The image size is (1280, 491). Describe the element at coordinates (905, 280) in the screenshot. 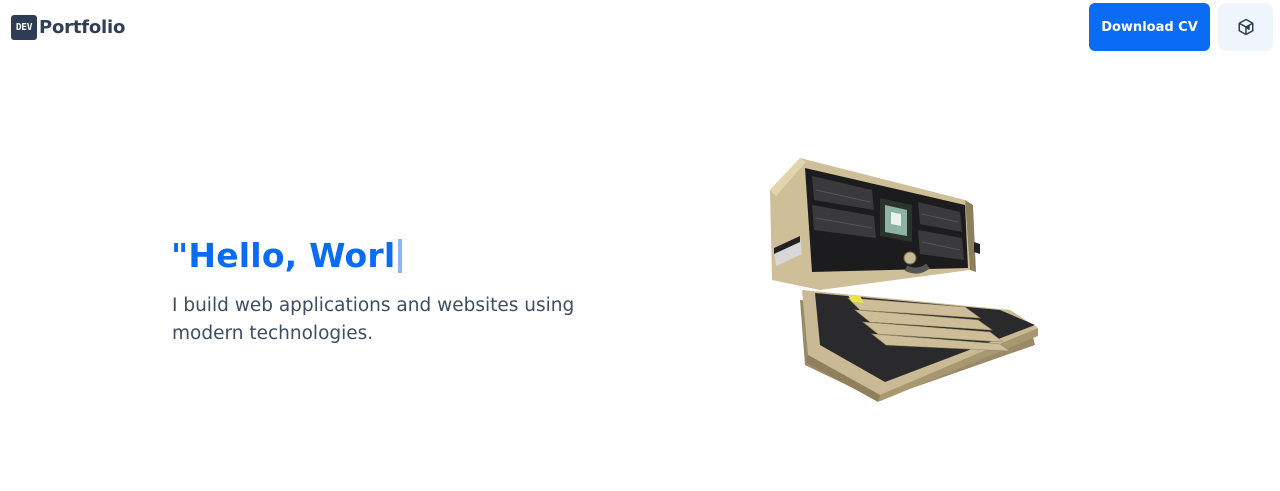

I see `retro-computer-model` at that location.